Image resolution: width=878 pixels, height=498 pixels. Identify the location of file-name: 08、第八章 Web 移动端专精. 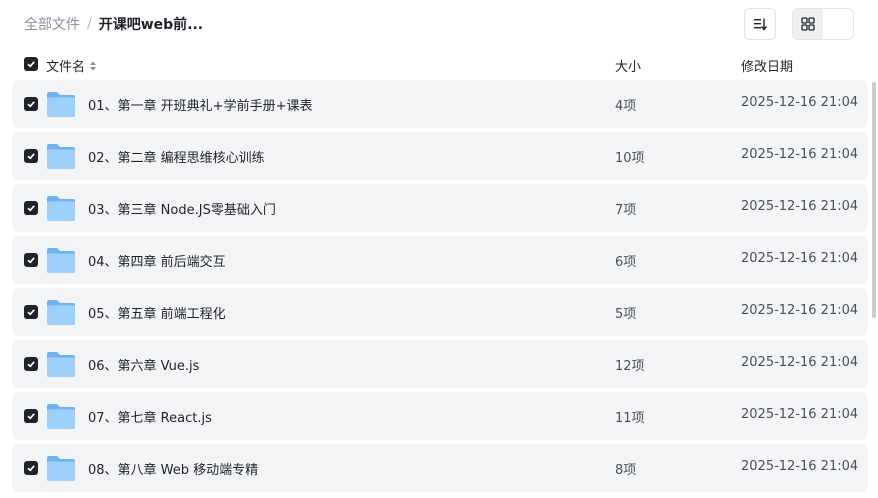
(173, 468).